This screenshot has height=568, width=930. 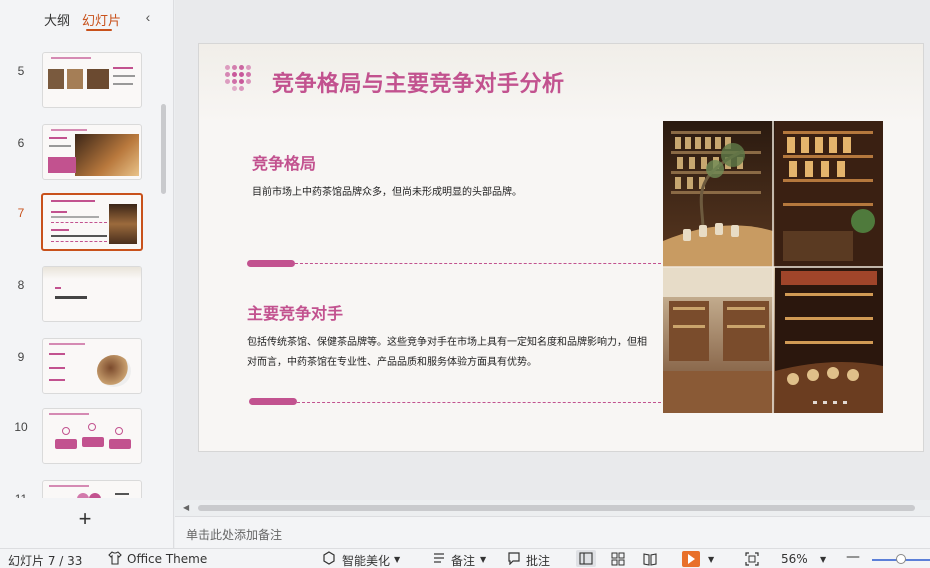 What do you see at coordinates (167, 559) in the screenshot?
I see `theme-name: Office Theme` at bounding box center [167, 559].